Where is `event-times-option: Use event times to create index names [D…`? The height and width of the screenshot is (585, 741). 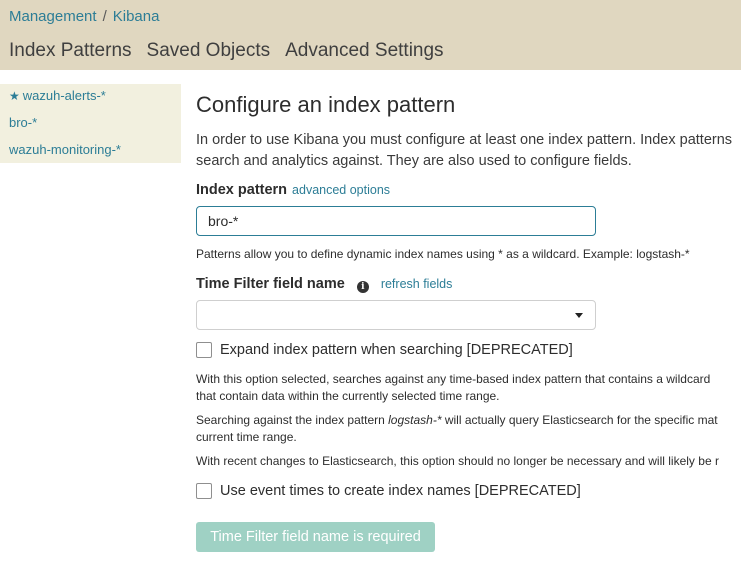 event-times-option: Use event times to create index names [D… is located at coordinates (388, 491).